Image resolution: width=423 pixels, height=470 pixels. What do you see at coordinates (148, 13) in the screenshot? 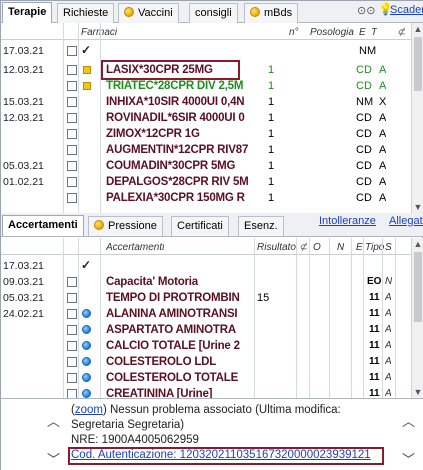
I see `tab-vaccini: Vaccini` at bounding box center [148, 13].